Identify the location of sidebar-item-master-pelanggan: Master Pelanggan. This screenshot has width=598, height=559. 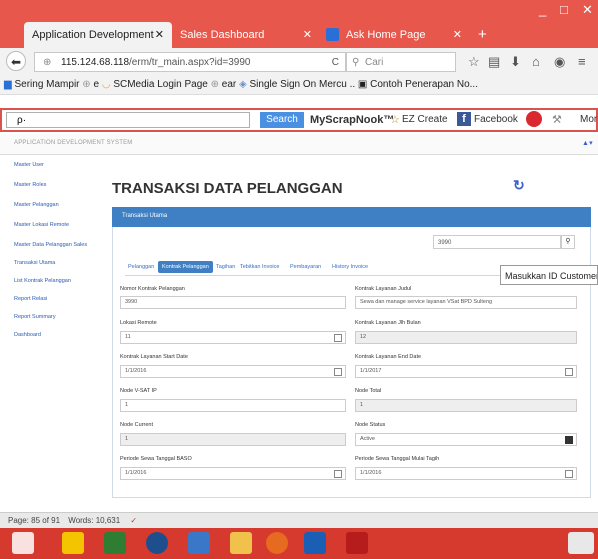
(36, 205).